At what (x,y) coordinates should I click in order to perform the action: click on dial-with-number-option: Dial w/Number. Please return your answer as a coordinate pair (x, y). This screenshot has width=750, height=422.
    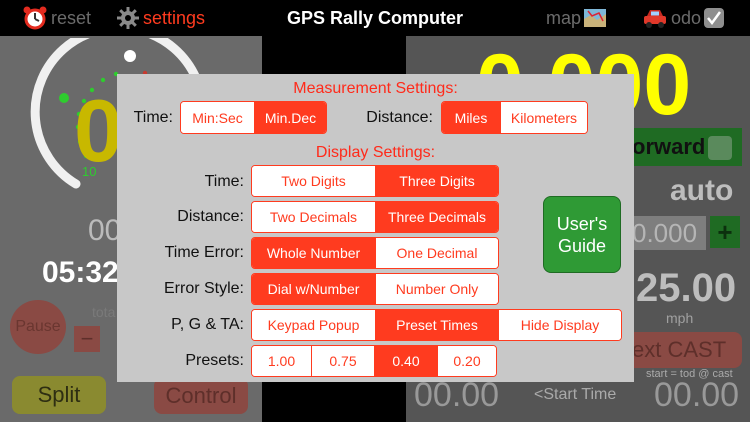
    Looking at the image, I should click on (313, 289).